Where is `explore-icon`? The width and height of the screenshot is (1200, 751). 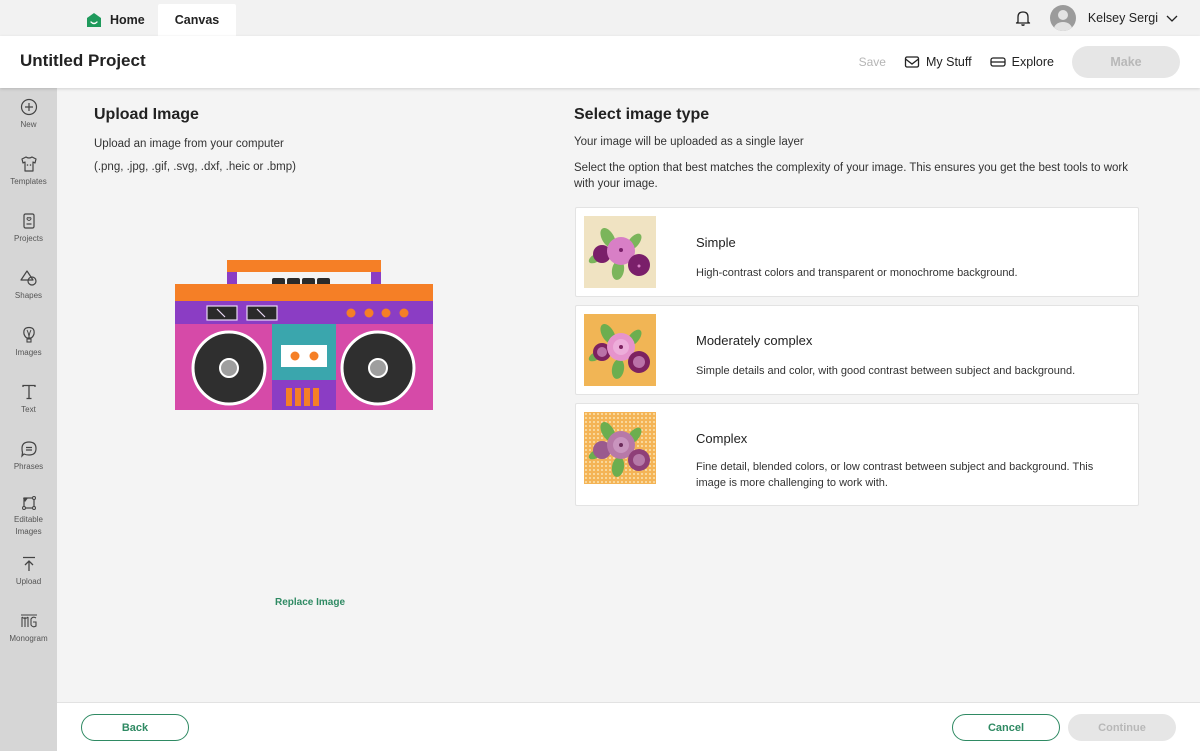 explore-icon is located at coordinates (997, 62).